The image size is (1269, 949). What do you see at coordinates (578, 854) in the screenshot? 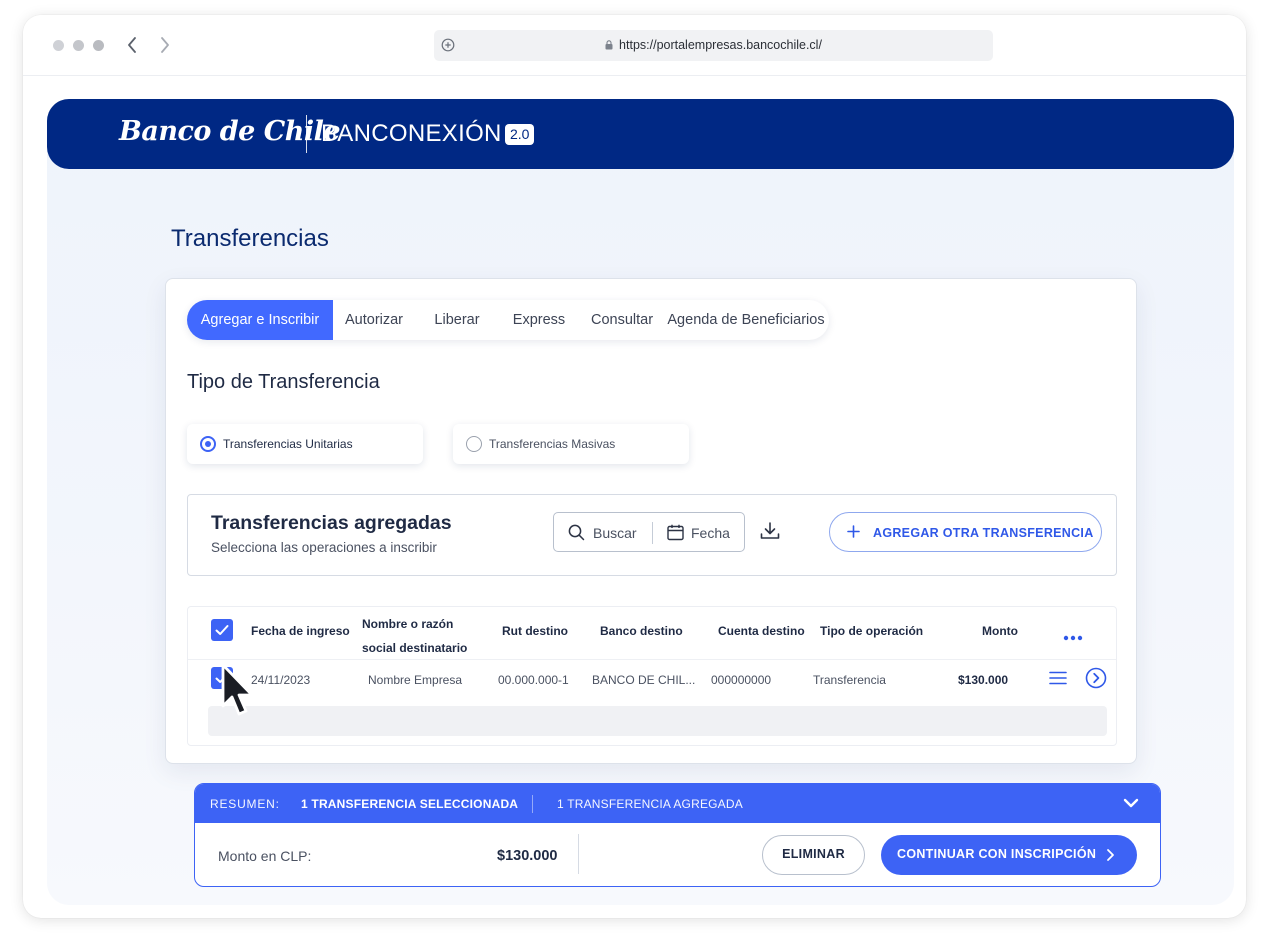
I see `amount-divider` at bounding box center [578, 854].